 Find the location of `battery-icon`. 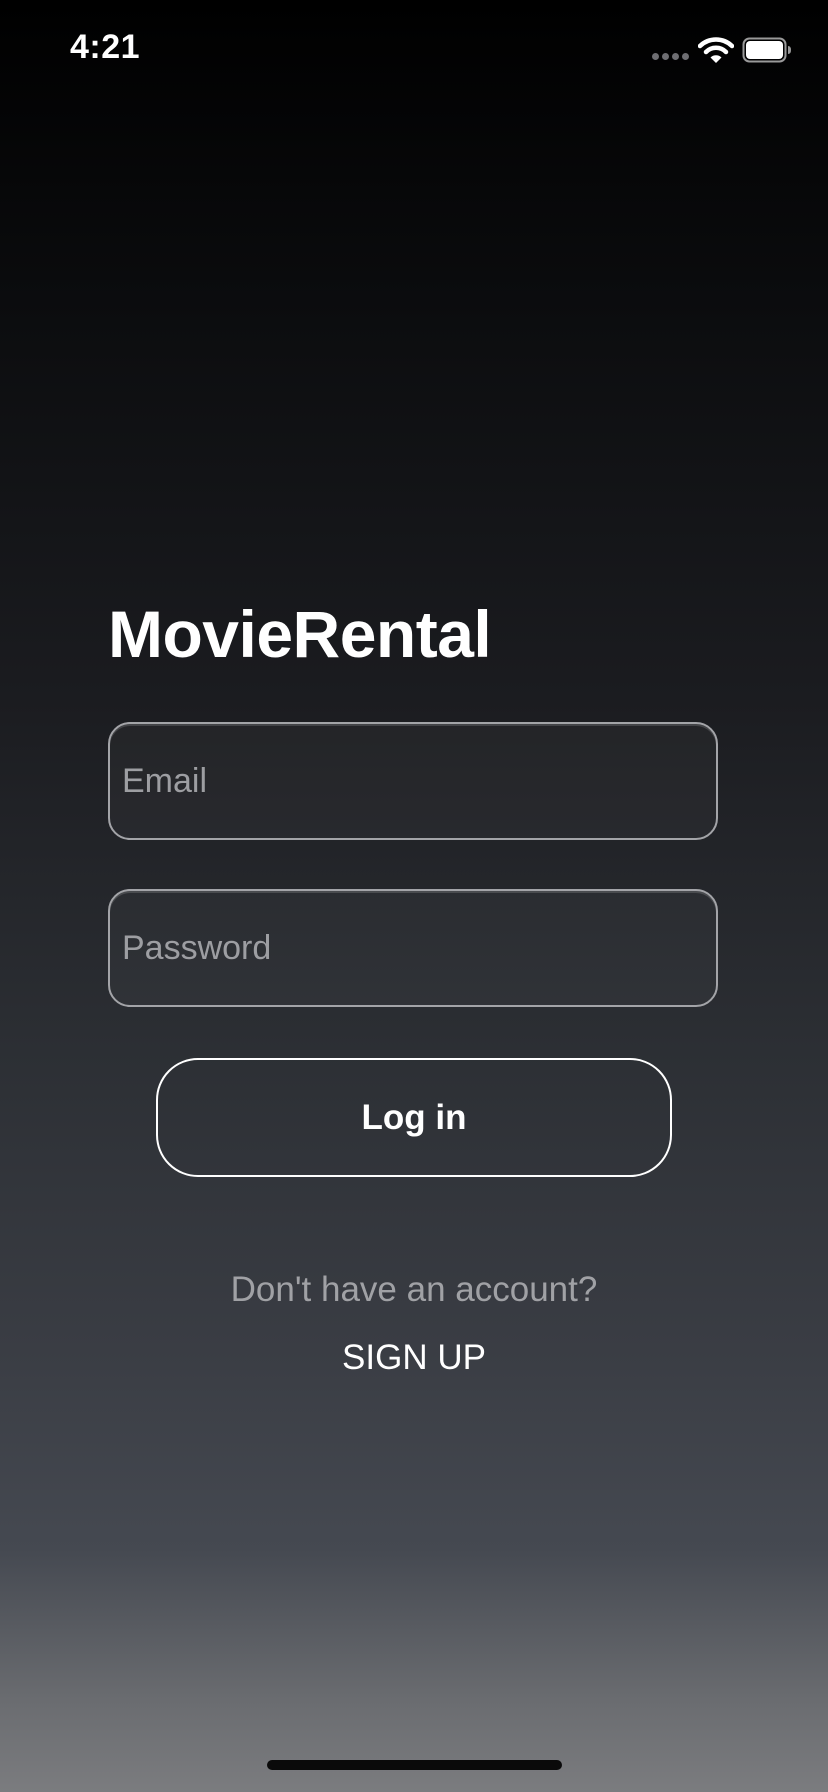

battery-icon is located at coordinates (766, 50).